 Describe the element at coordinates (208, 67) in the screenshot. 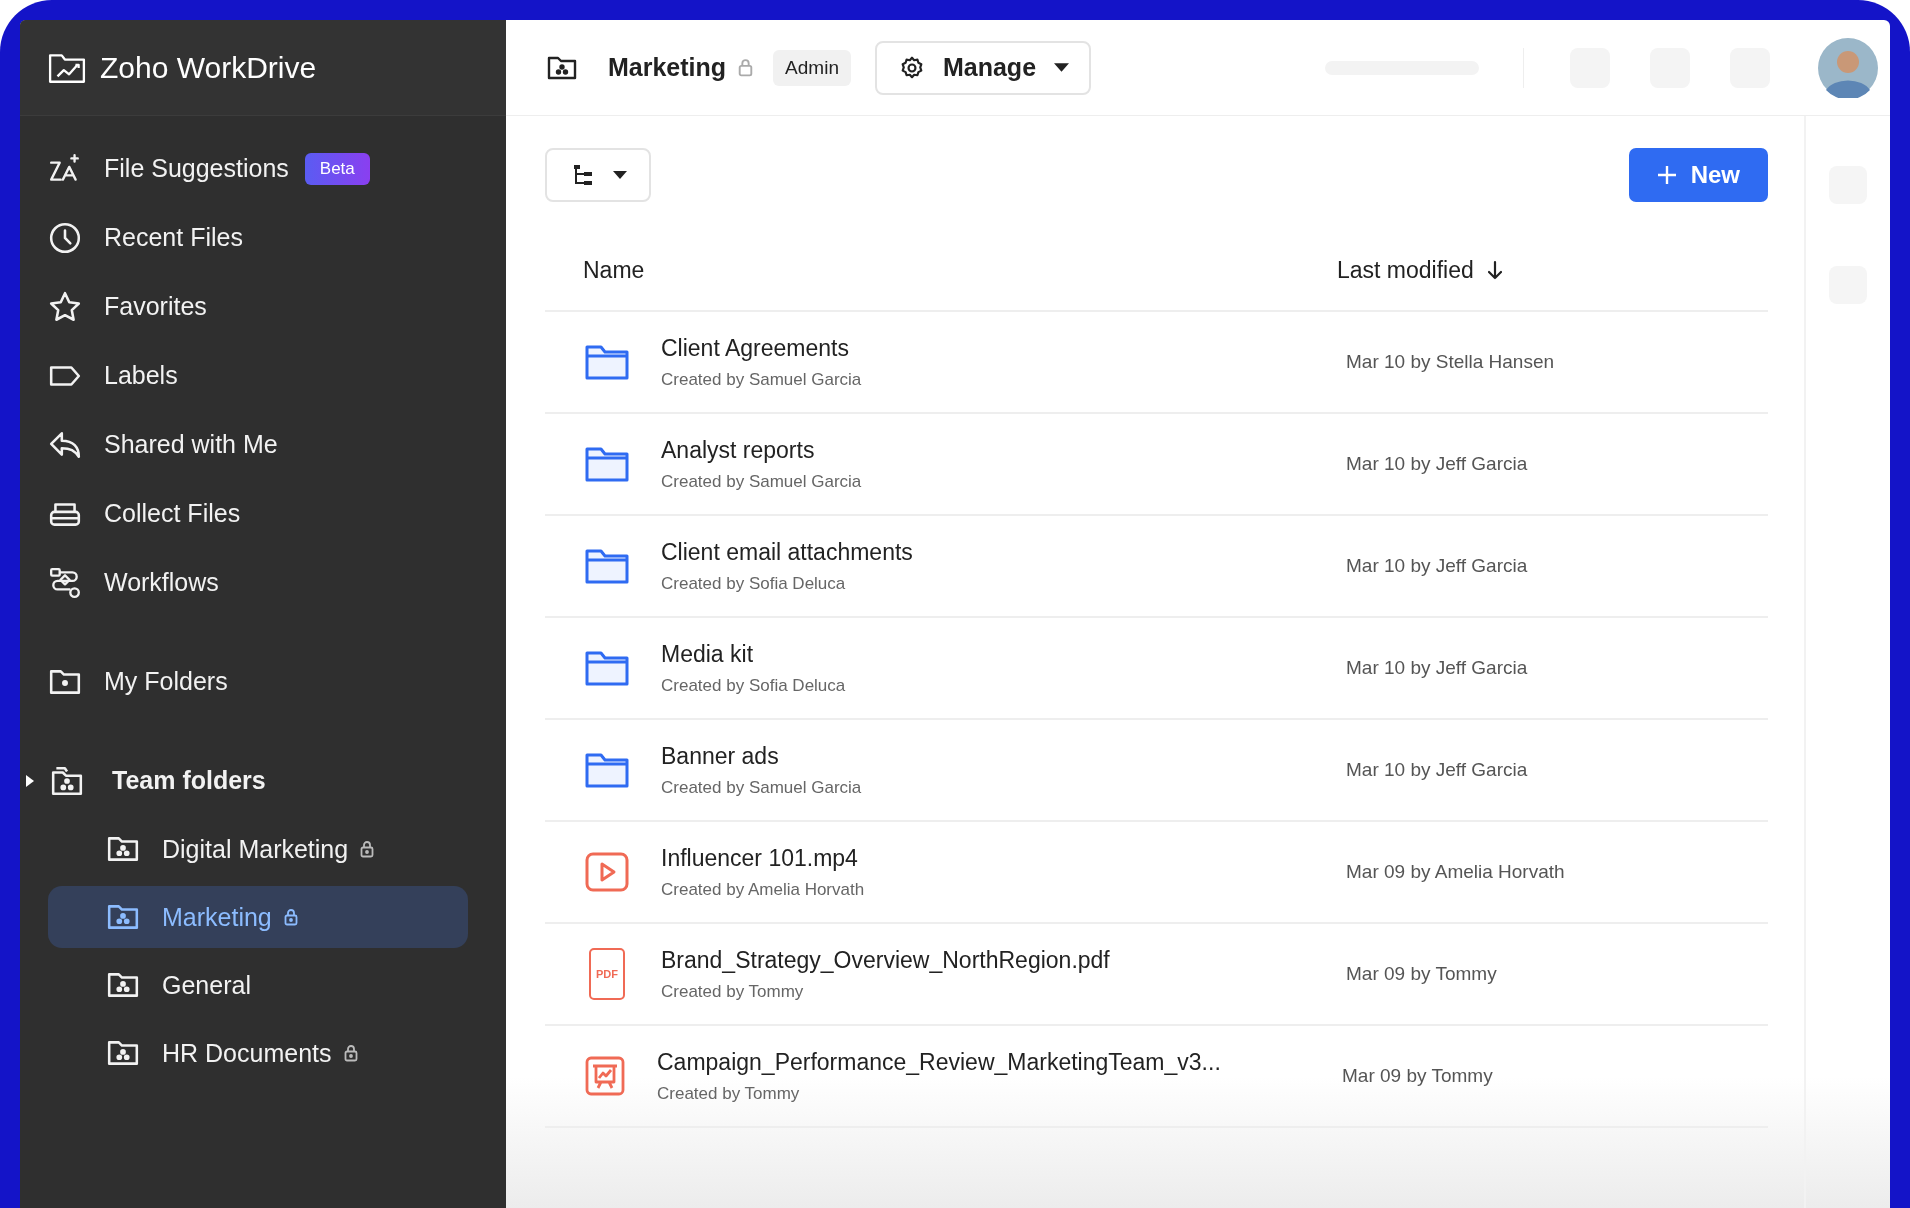

I see `app-name: Zoho WorkDrive` at that location.